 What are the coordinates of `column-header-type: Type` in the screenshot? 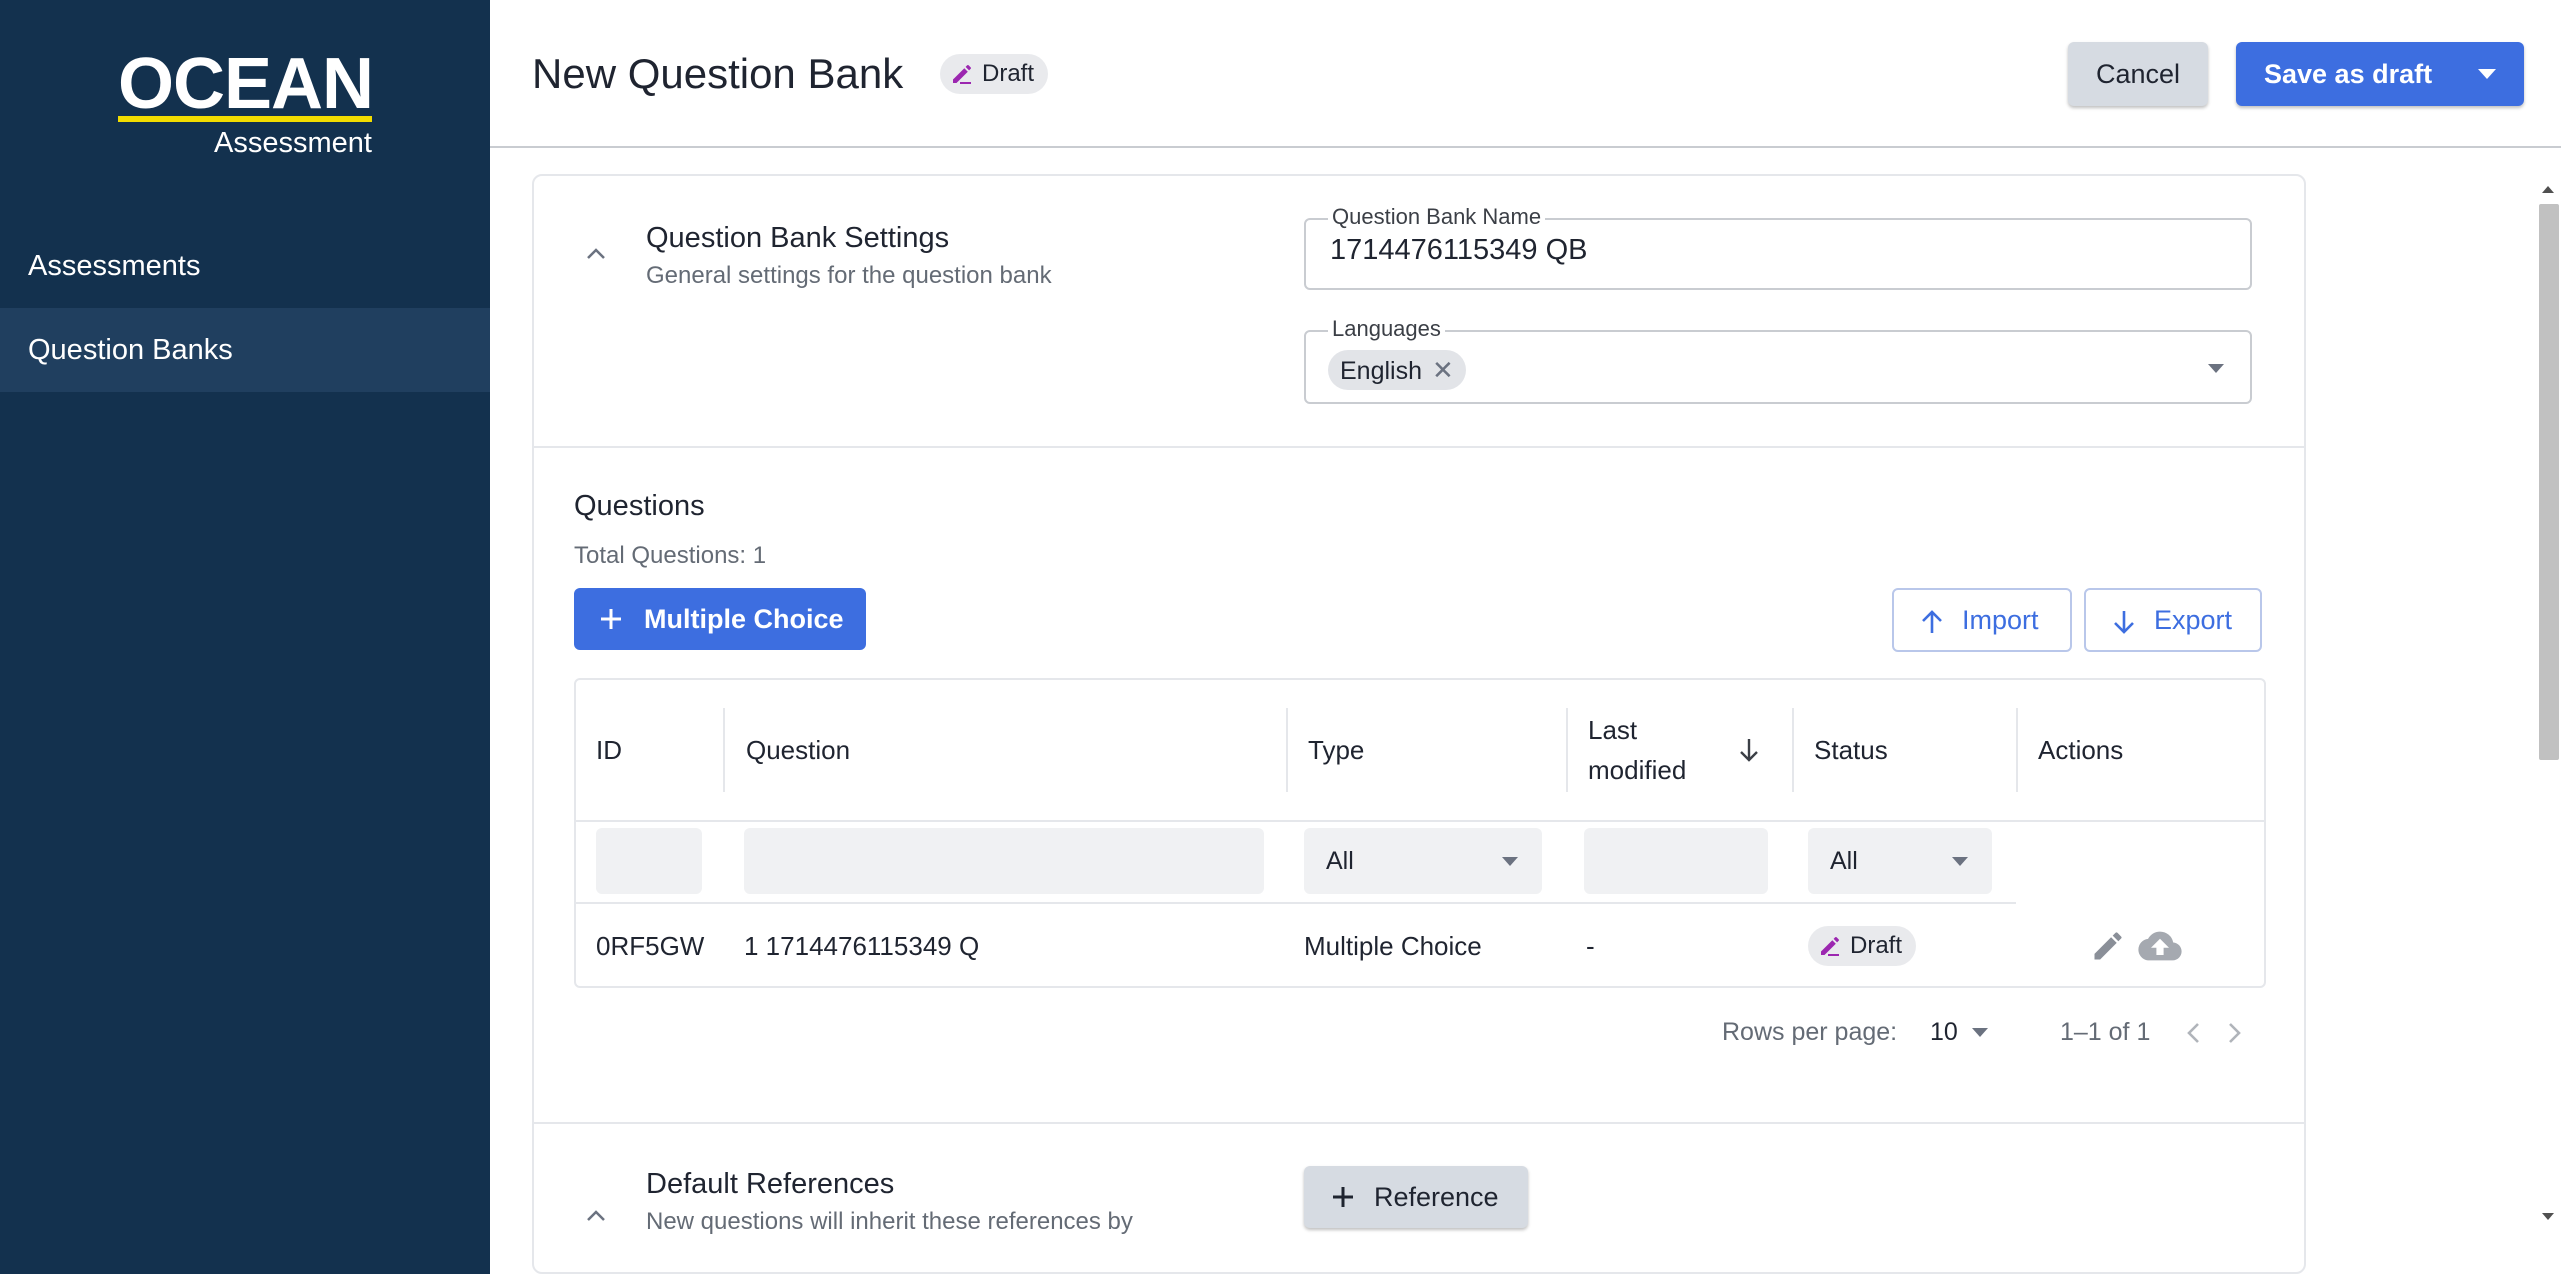 It's located at (1427, 750).